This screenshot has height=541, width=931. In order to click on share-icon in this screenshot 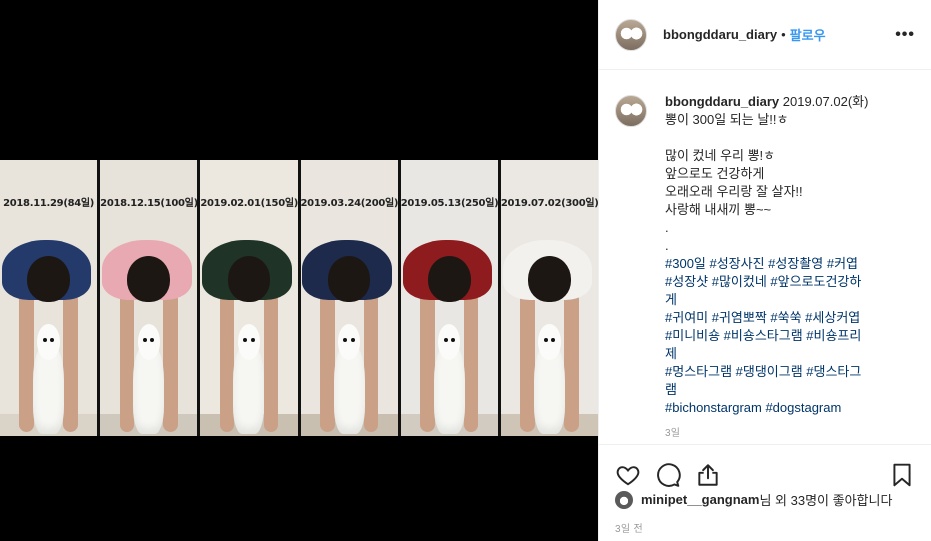, I will do `click(708, 475)`.